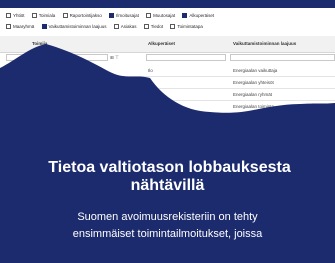 The height and width of the screenshot is (263, 335). Describe the element at coordinates (167, 217) in the screenshot. I see `lead-line-1: Suomen avoimuusrekisteriin on tehty` at that location.